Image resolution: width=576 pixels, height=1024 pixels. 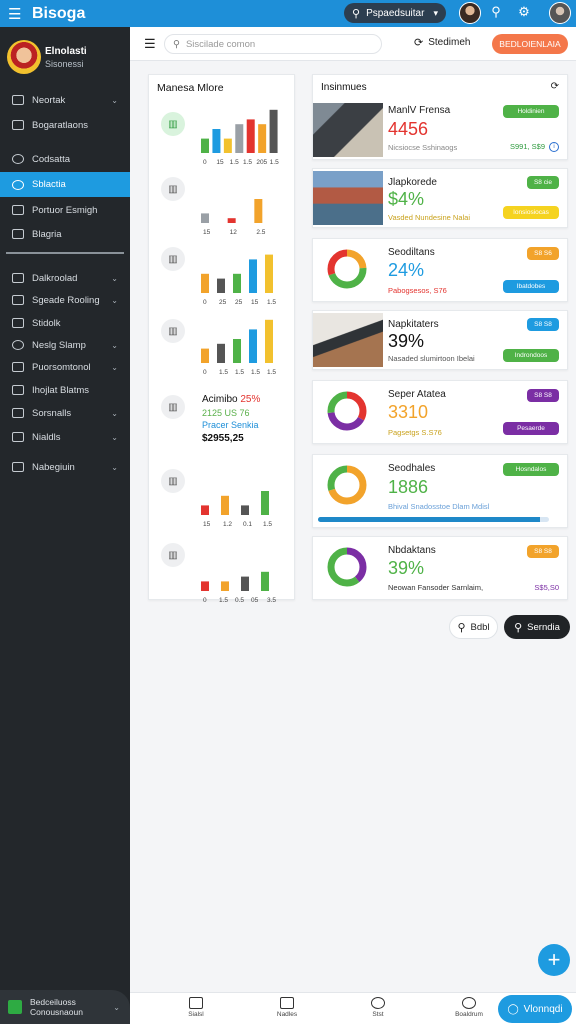 What do you see at coordinates (412, 550) in the screenshot?
I see `card-label: Nbdaktans` at bounding box center [412, 550].